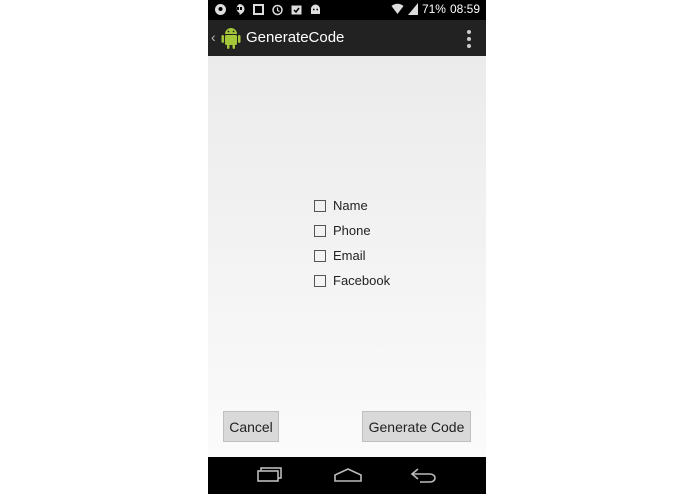 This screenshot has height=494, width=695. What do you see at coordinates (277, 10) in the screenshot?
I see `alarm-icon` at bounding box center [277, 10].